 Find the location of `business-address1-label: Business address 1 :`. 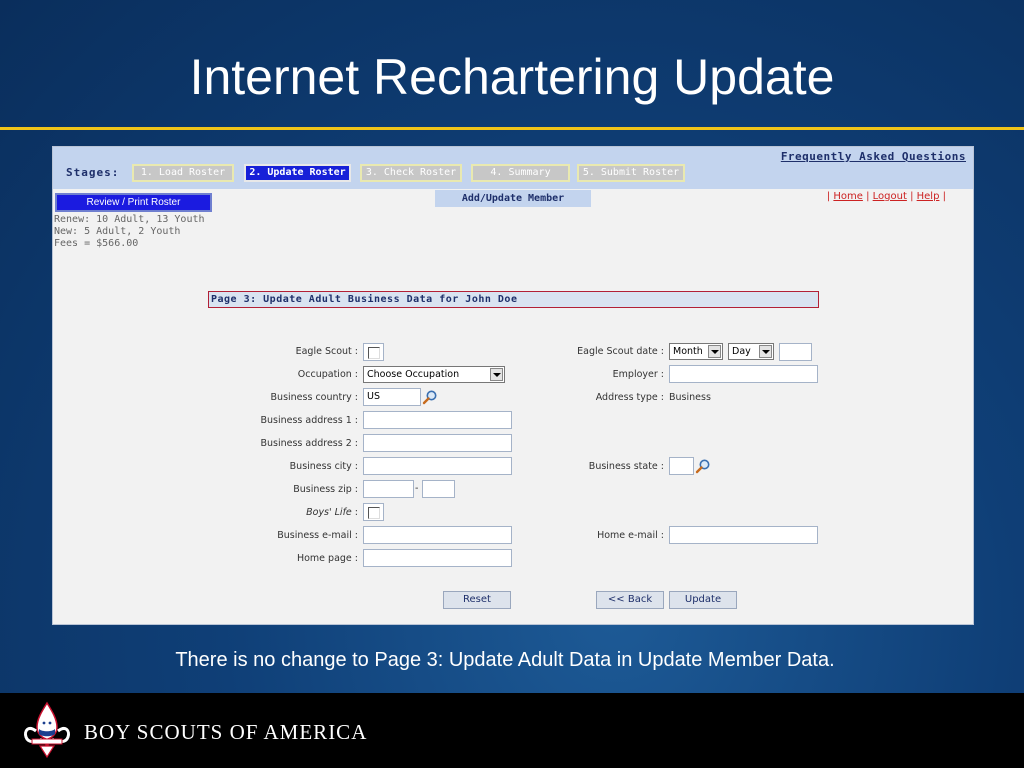

business-address1-label: Business address 1 : is located at coordinates (309, 420).